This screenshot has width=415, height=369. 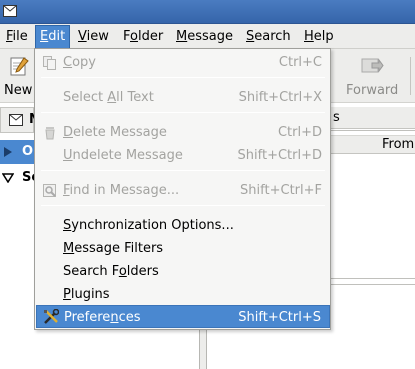 I want to click on menu-item-preferences: Preferences Shift+Ctrl+S, so click(x=183, y=316).